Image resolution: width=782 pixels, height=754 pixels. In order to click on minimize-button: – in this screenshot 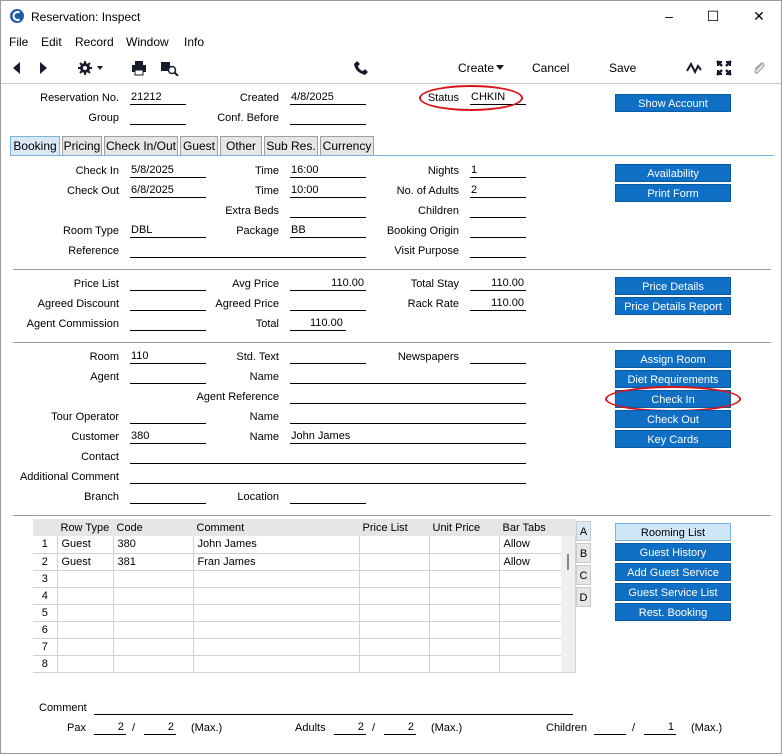, I will do `click(669, 16)`.